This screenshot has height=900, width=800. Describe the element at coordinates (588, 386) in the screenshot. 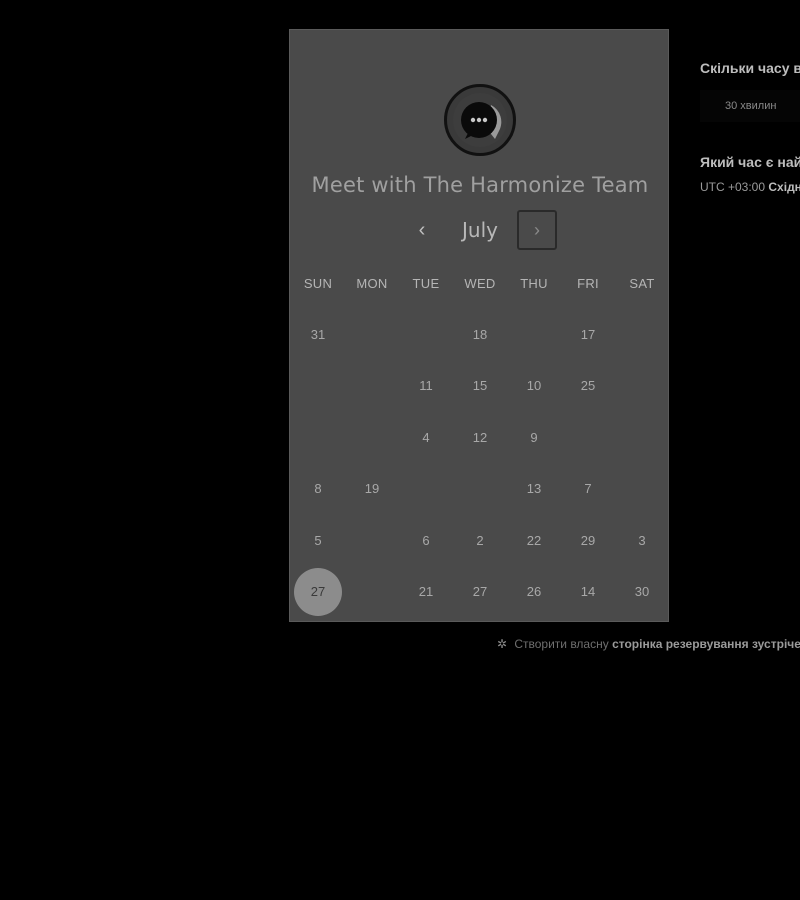

I see `calendar-day: 25` at that location.